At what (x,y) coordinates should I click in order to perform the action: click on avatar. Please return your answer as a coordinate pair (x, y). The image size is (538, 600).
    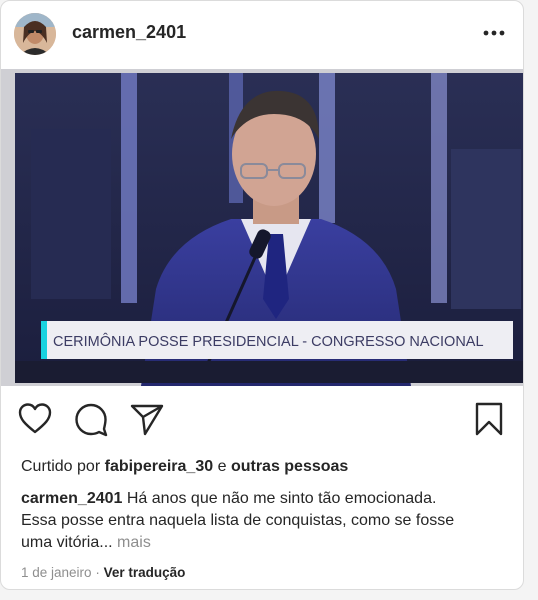
    Looking at the image, I should click on (35, 34).